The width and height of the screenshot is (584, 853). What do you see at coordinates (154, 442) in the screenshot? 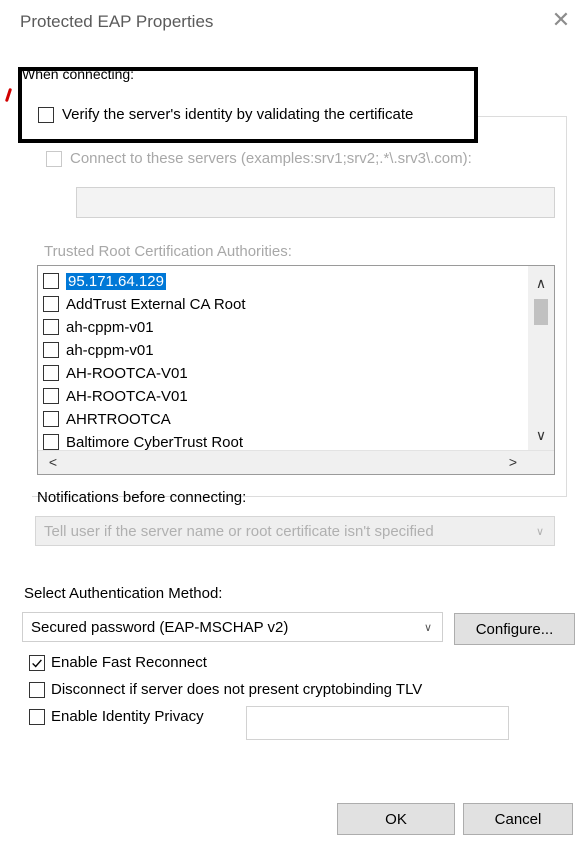
I see `list-item-label: Baltimore CyberTrust Root` at bounding box center [154, 442].